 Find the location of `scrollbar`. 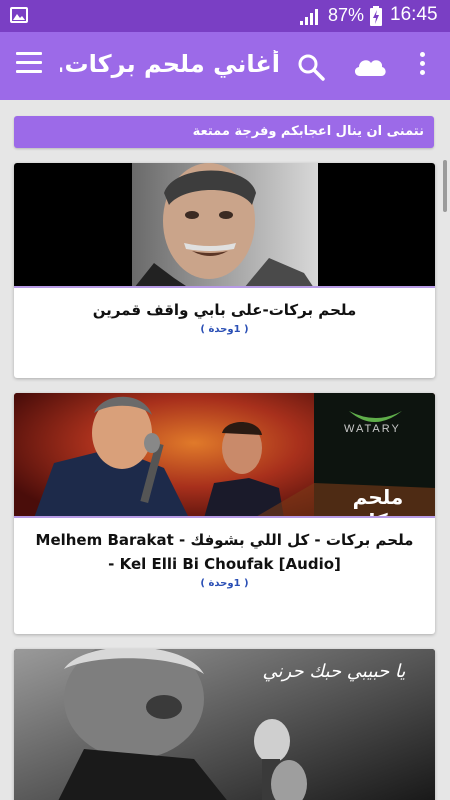

scrollbar is located at coordinates (445, 186).